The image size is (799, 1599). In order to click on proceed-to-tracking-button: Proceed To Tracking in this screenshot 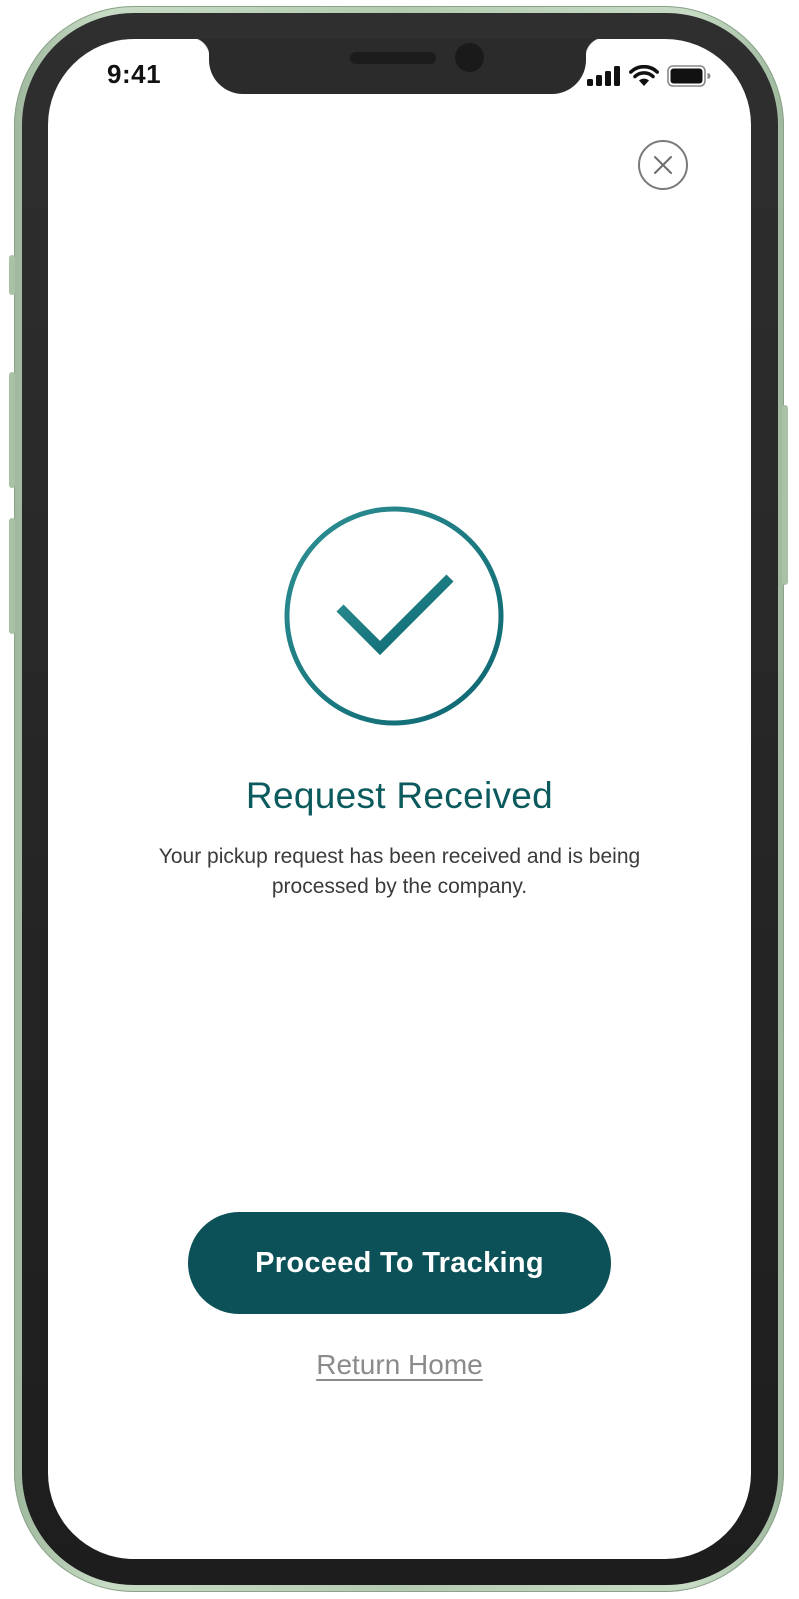, I will do `click(399, 1263)`.